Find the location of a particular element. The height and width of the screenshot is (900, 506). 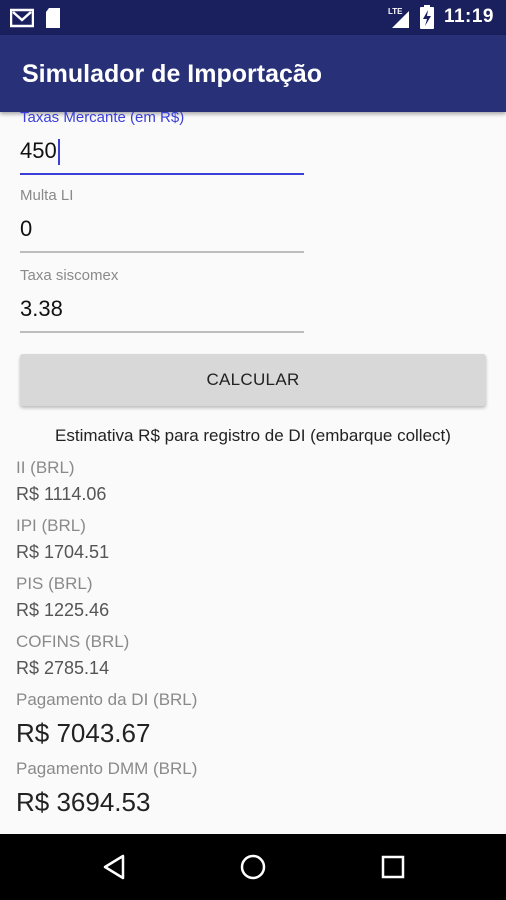

field-label: Taxas Mercante (em R$) is located at coordinates (102, 119).